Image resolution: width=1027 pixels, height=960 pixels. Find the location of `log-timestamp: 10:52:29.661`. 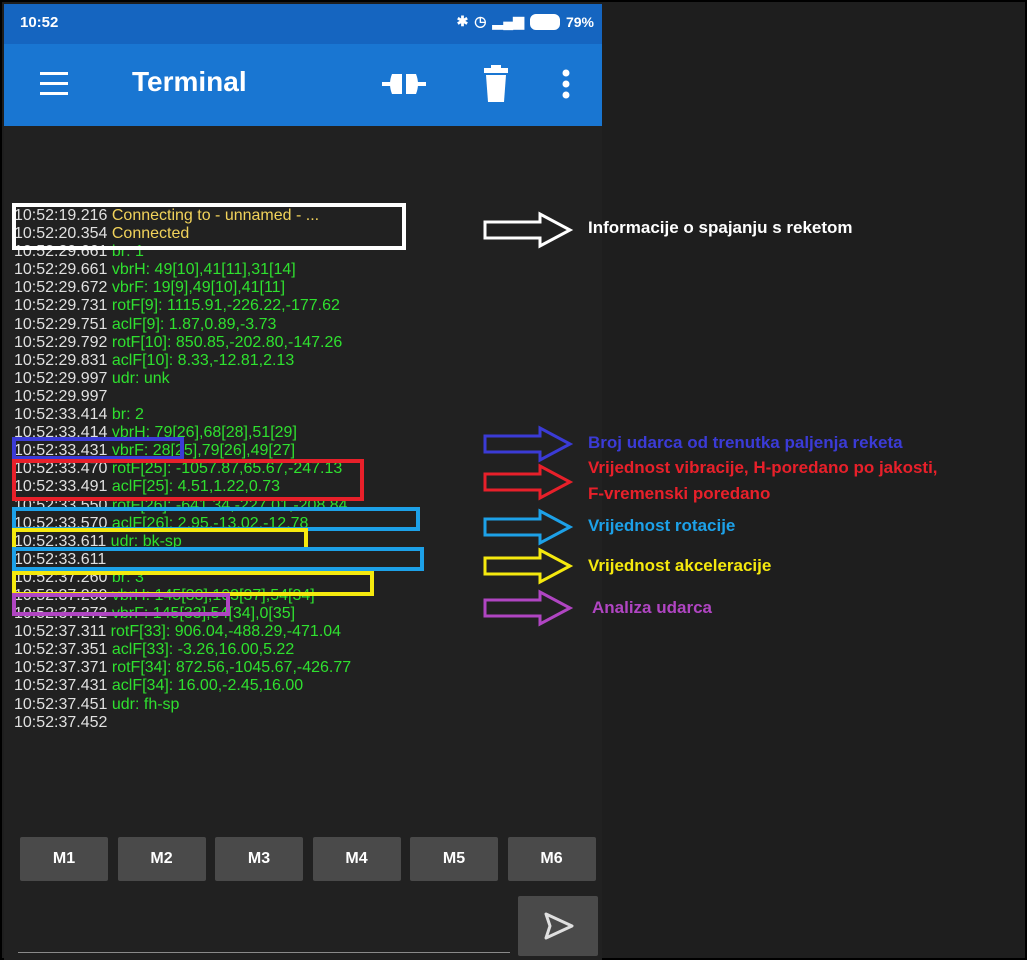

log-timestamp: 10:52:29.661 is located at coordinates (61, 270).